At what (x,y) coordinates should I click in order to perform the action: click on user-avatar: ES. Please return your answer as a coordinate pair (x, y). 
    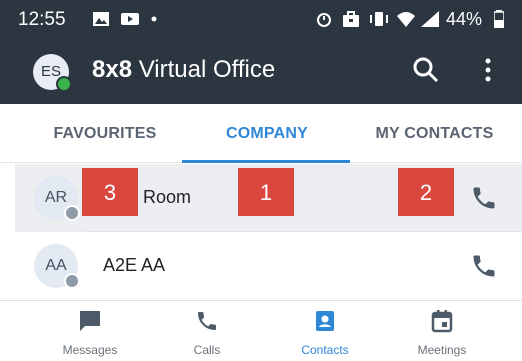
    Looking at the image, I should click on (52, 73).